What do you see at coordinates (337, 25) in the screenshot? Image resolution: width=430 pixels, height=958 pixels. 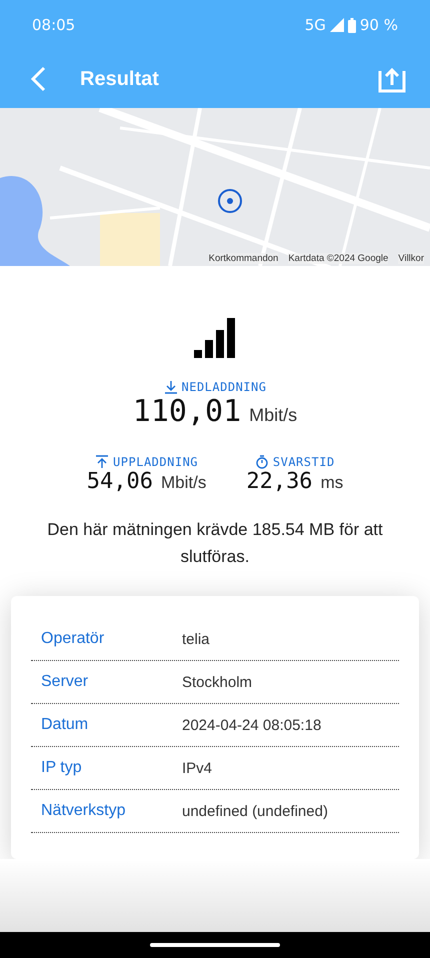 I see `signal-icon` at bounding box center [337, 25].